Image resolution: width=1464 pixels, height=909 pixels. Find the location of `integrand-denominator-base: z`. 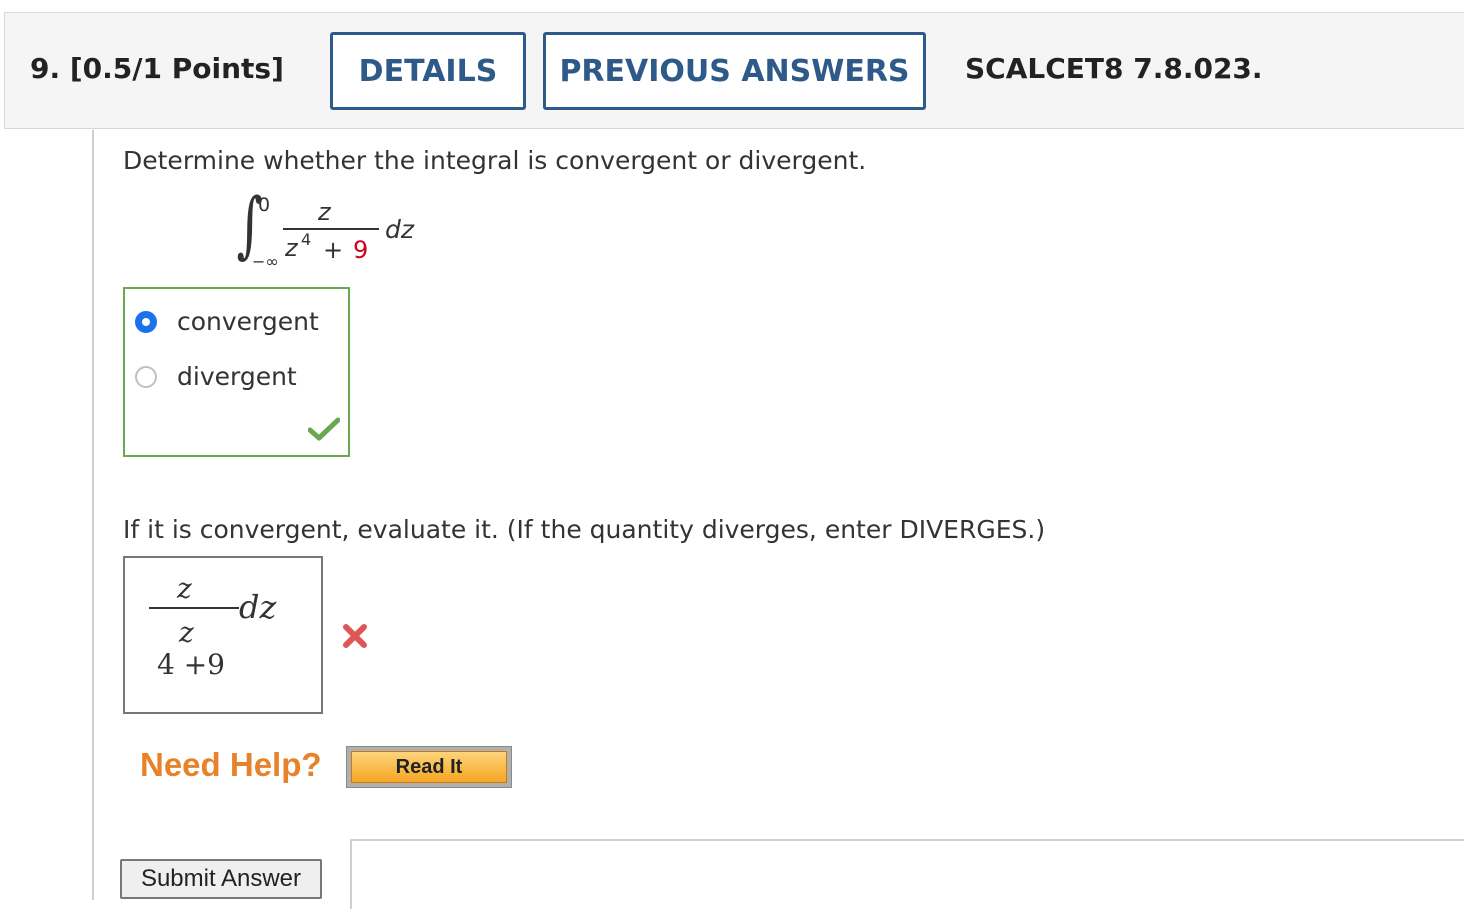

integrand-denominator-base: z is located at coordinates (291, 248).